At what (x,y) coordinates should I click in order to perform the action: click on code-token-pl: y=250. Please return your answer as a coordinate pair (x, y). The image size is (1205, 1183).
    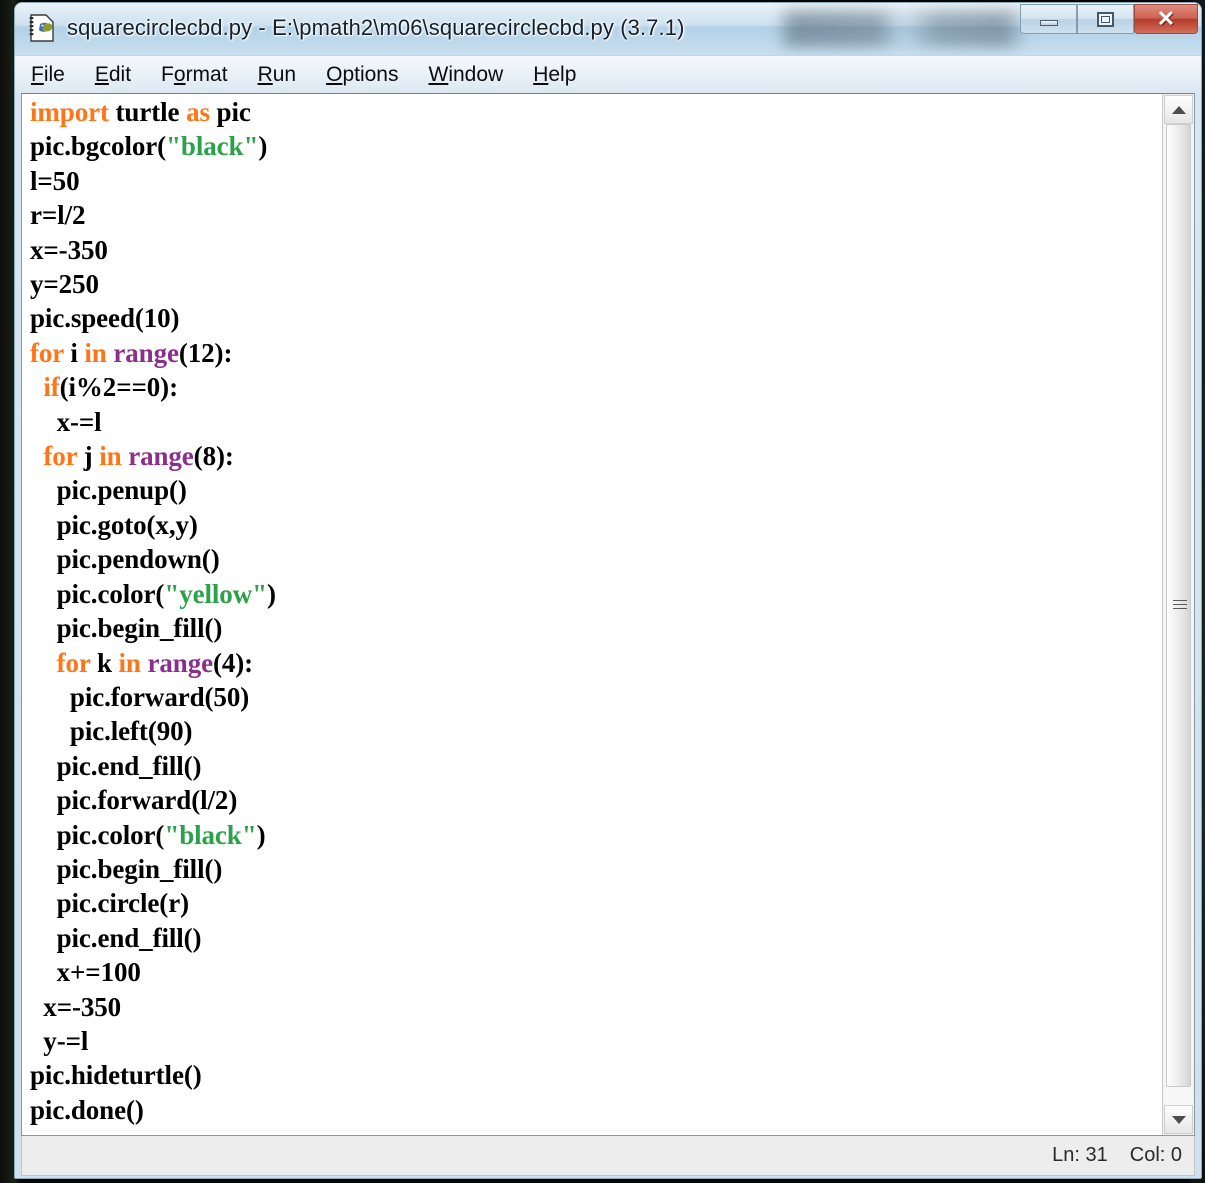
    Looking at the image, I should click on (64, 284).